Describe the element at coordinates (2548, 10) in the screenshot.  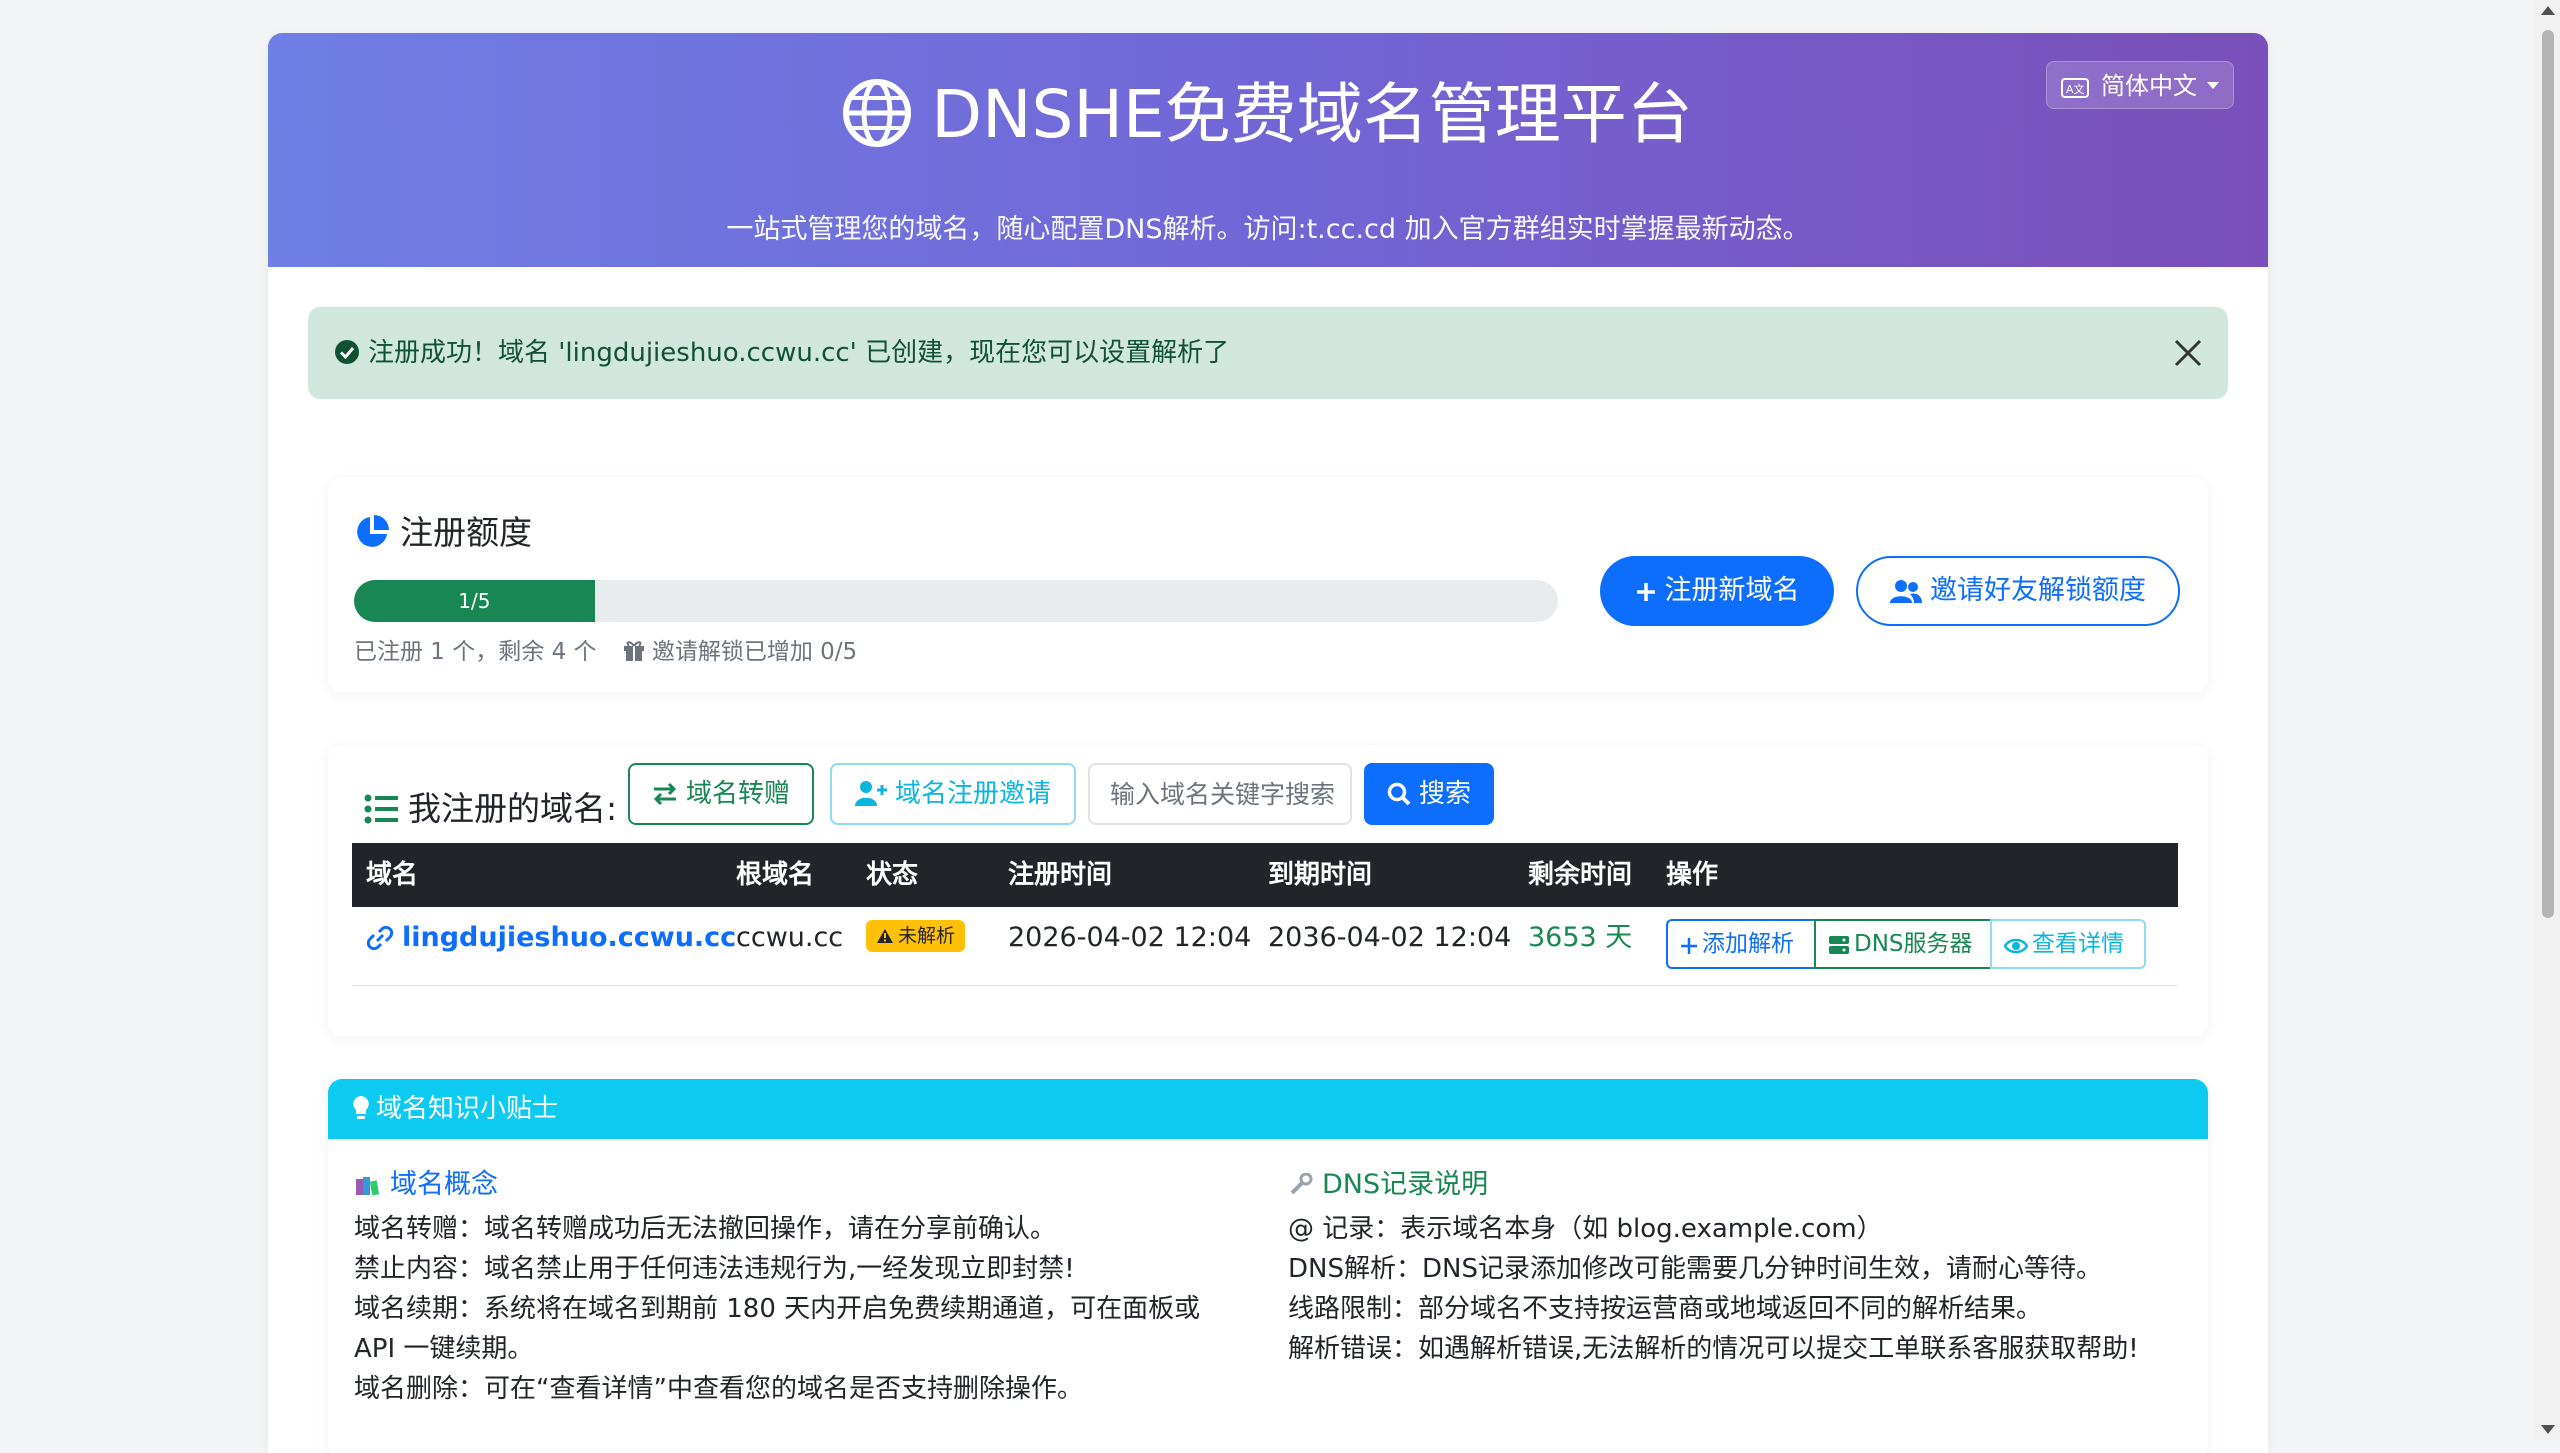
I see `scroll-up-arrow-icon` at that location.